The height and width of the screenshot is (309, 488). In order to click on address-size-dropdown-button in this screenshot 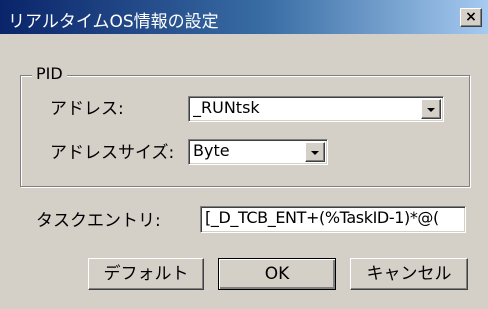, I will do `click(315, 152)`.